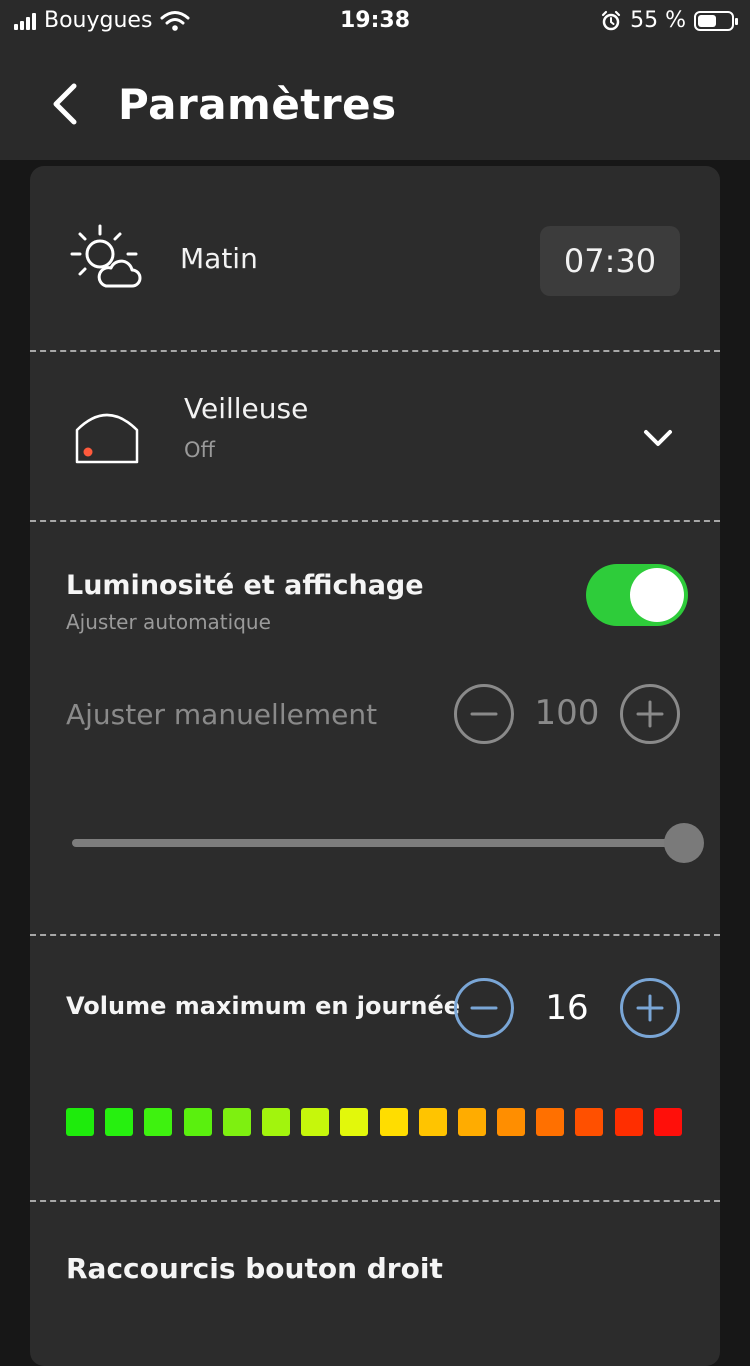  I want to click on chevron-down-icon, so click(658, 438).